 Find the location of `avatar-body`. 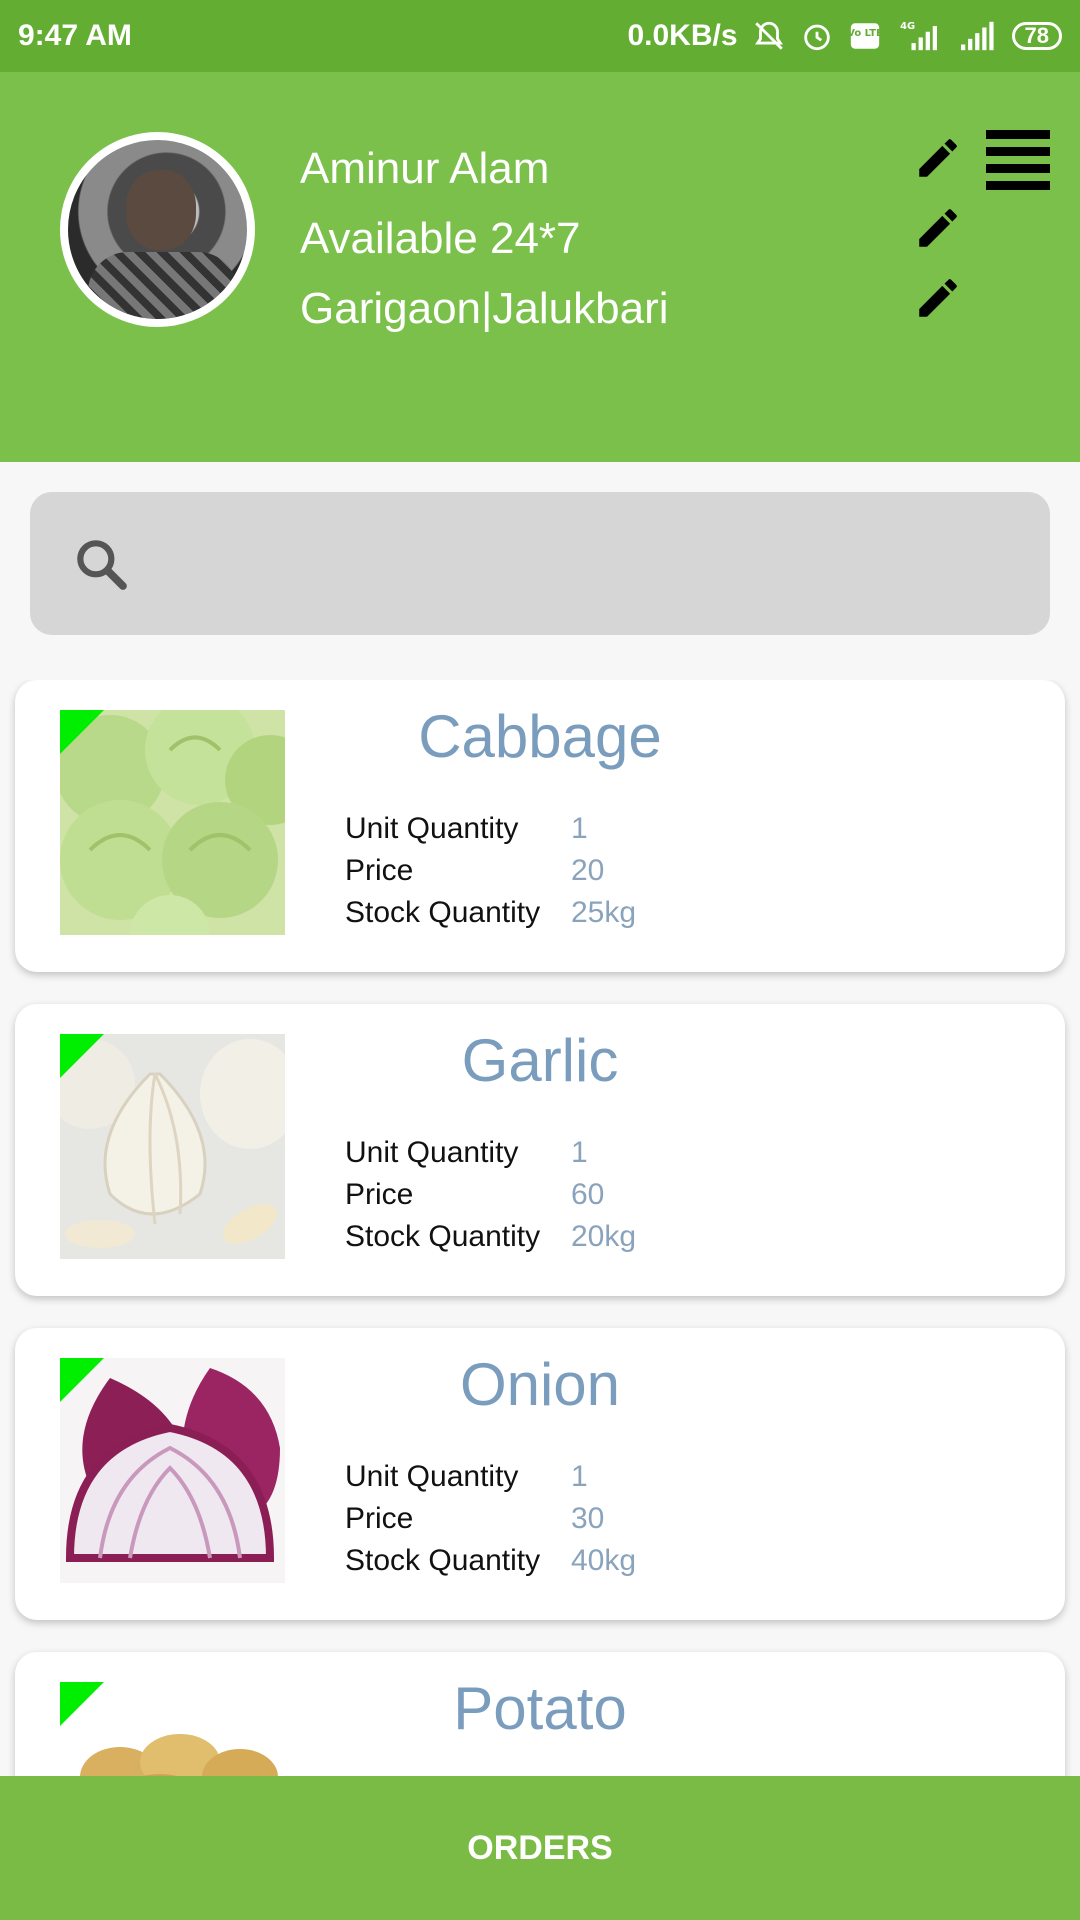

avatar-body is located at coordinates (163, 285).